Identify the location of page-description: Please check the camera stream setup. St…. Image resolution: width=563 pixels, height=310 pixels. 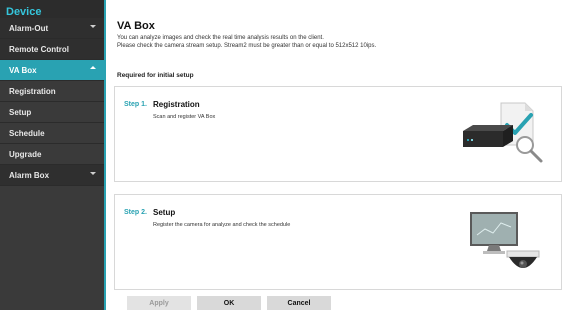
(247, 46).